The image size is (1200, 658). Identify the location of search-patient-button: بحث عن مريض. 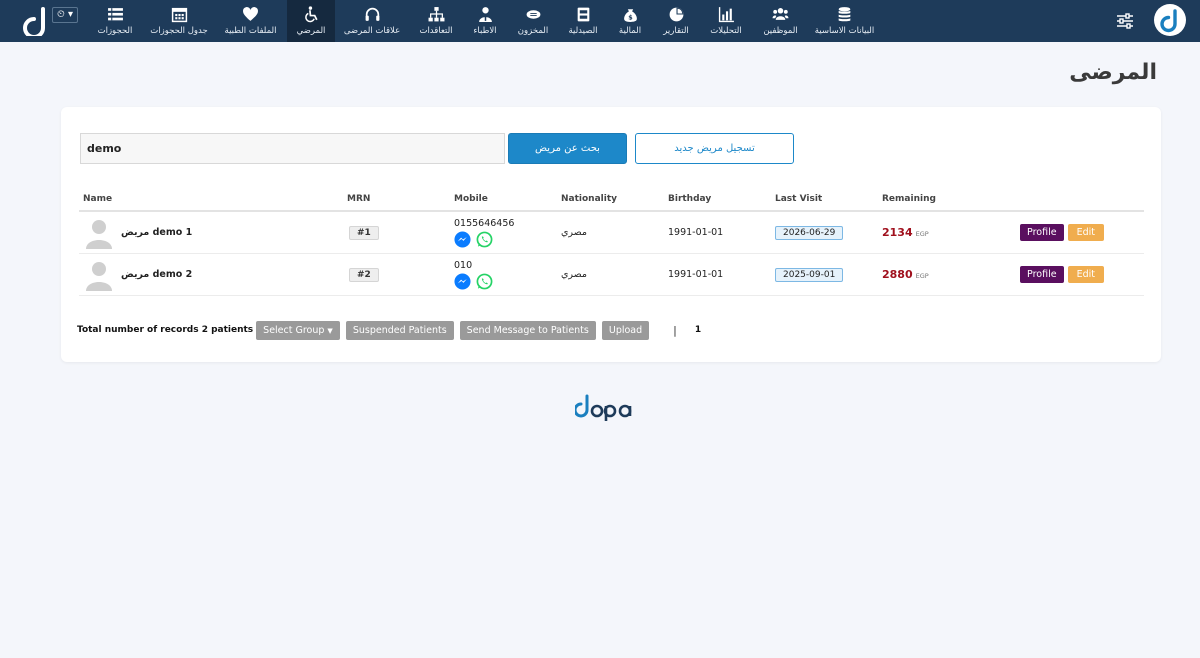
(567, 148).